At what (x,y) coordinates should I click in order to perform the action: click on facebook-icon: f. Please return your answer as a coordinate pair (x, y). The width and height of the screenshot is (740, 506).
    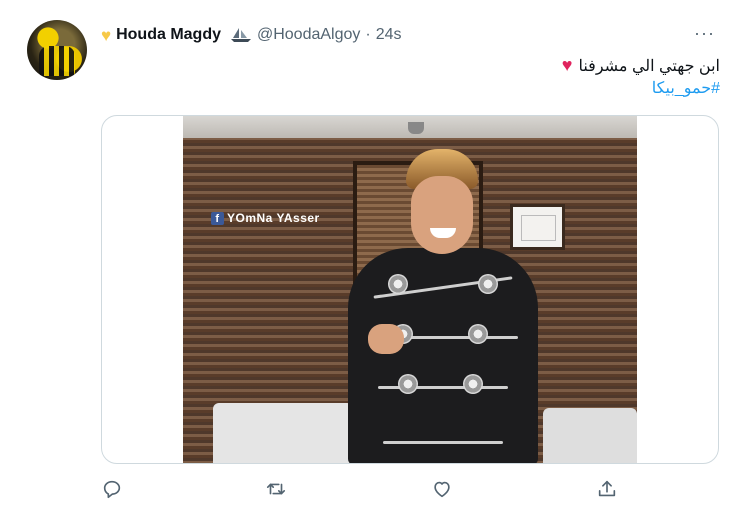
    Looking at the image, I should click on (217, 218).